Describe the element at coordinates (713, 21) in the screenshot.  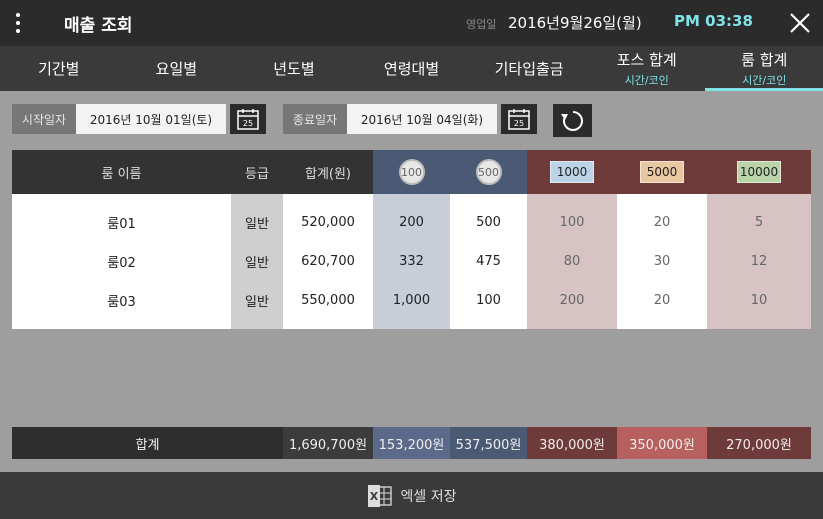
I see `clock-time: PM 03:38` at that location.